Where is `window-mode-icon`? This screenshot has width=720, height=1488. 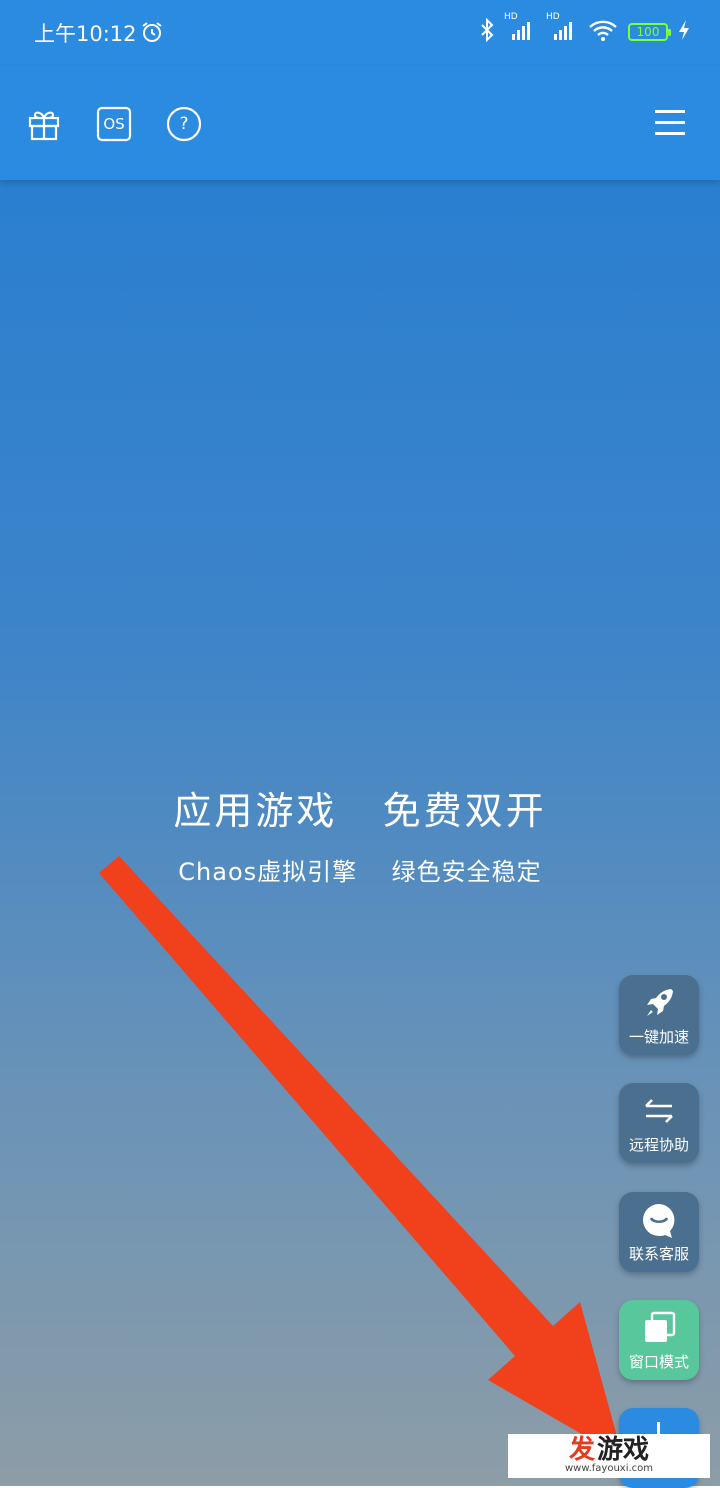
window-mode-icon is located at coordinates (659, 1328).